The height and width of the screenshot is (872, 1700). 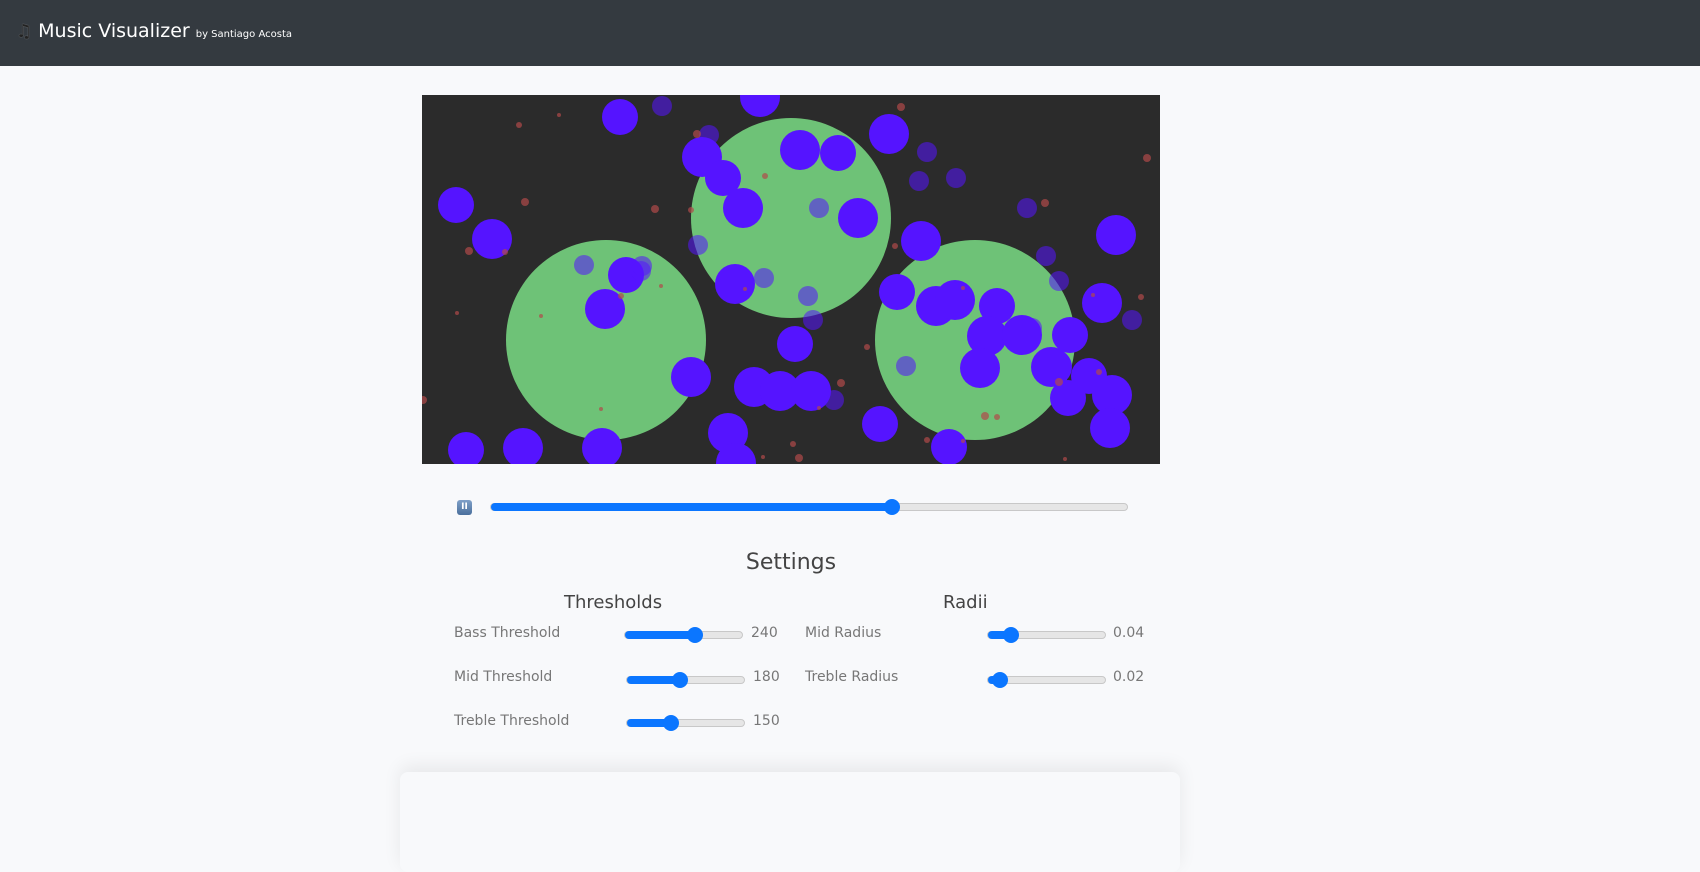 I want to click on bass-circle, so click(x=606, y=340).